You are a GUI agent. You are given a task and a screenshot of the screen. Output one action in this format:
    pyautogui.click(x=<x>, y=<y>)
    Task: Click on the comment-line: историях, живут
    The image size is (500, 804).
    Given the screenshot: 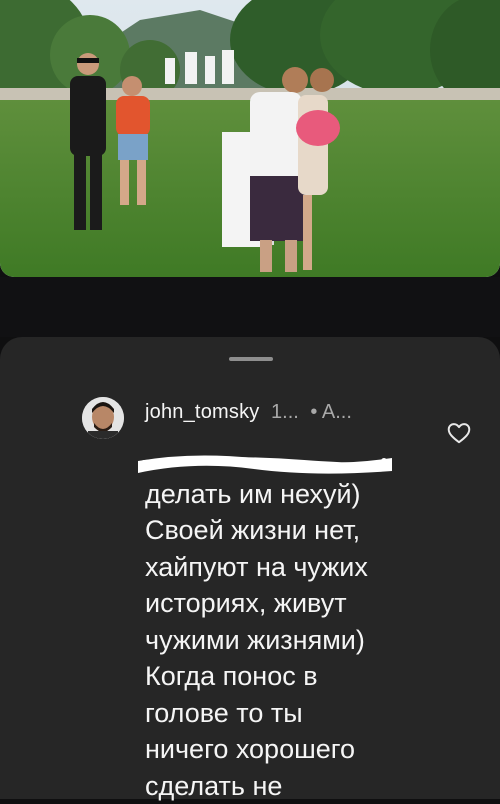 What is the action you would take?
    pyautogui.click(x=295, y=603)
    